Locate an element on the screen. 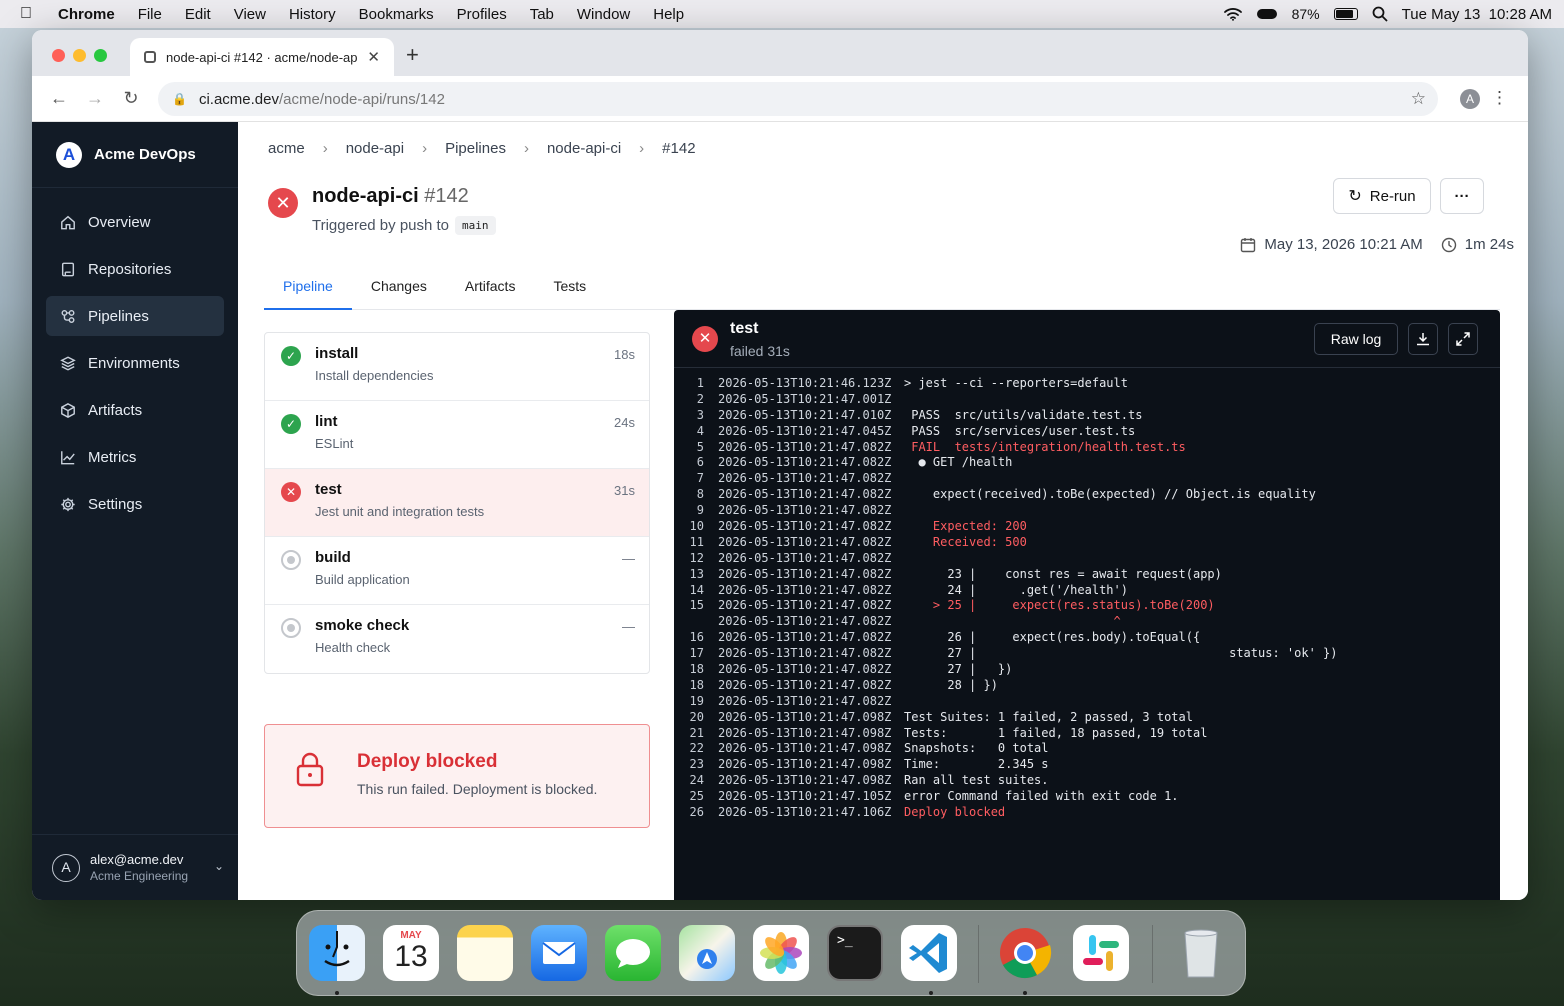 This screenshot has height=1006, width=1564. chevron-down-icon: ⌄ is located at coordinates (219, 866).